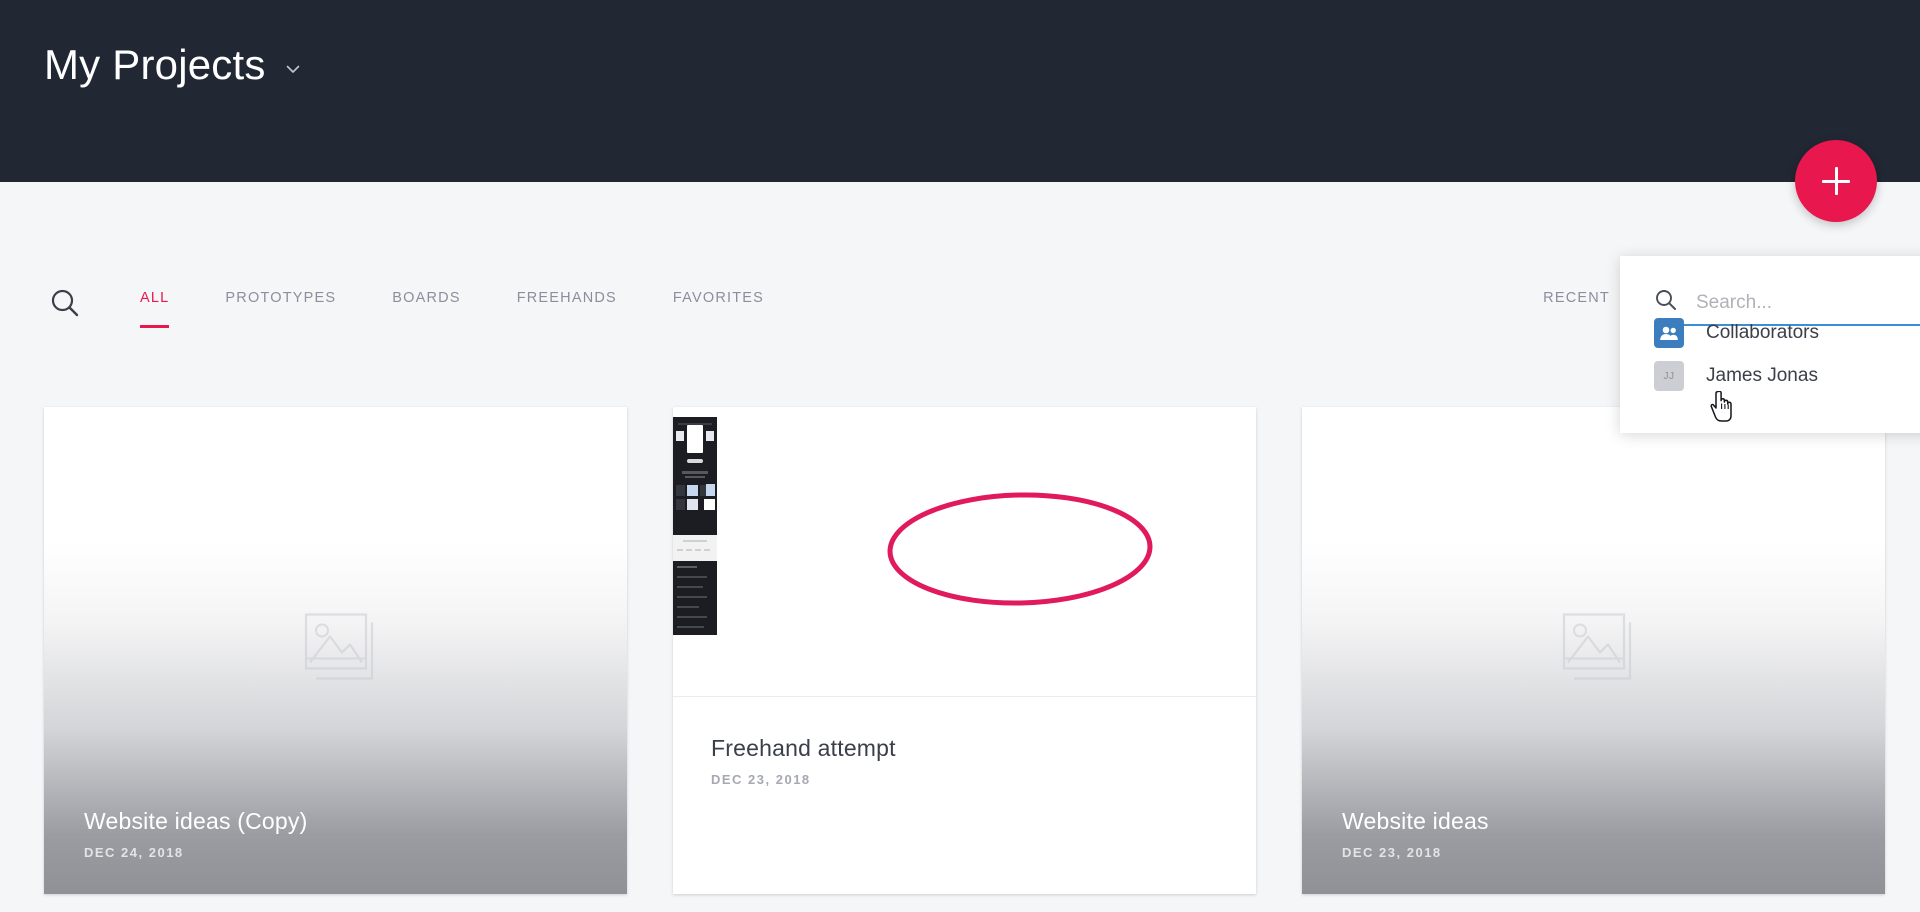  What do you see at coordinates (426, 294) in the screenshot?
I see `tab-boards: BOARDS` at bounding box center [426, 294].